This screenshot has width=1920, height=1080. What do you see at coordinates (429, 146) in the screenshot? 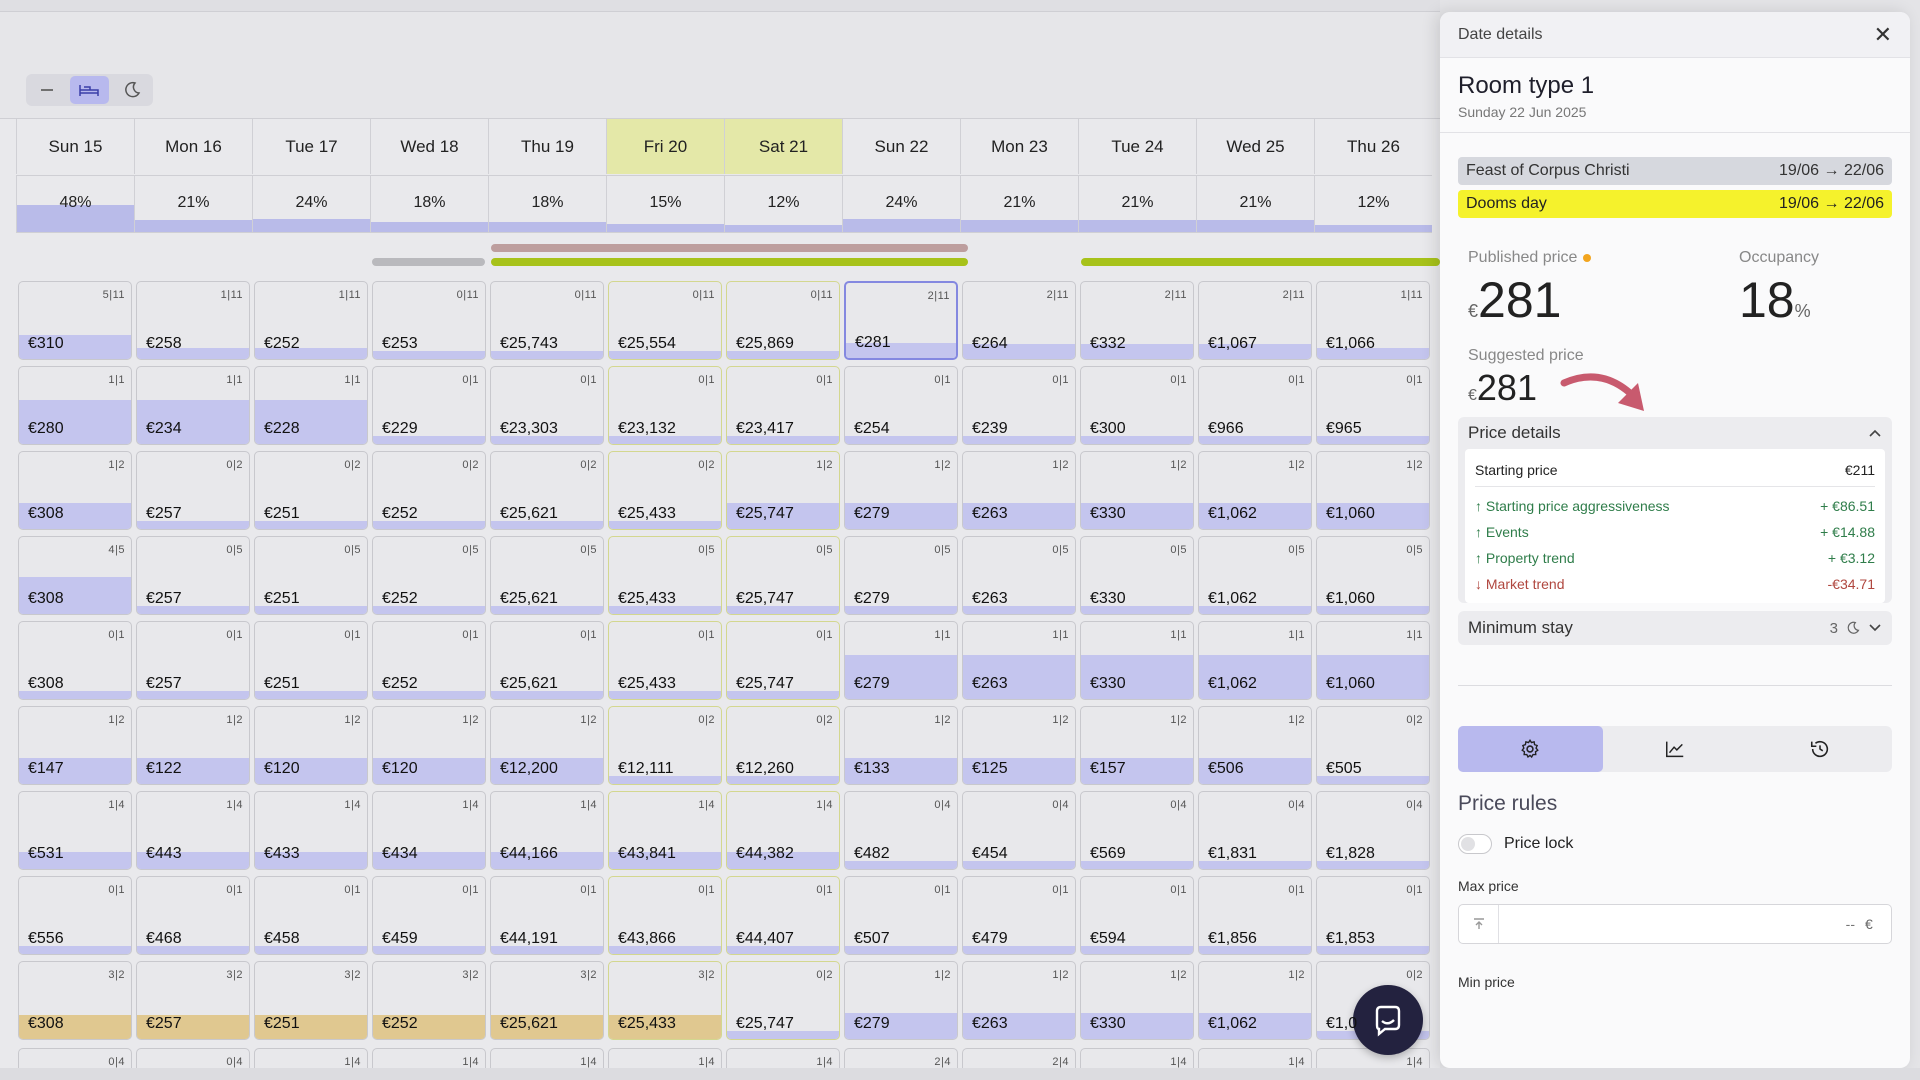
I see `day-header: Wed 18` at bounding box center [429, 146].